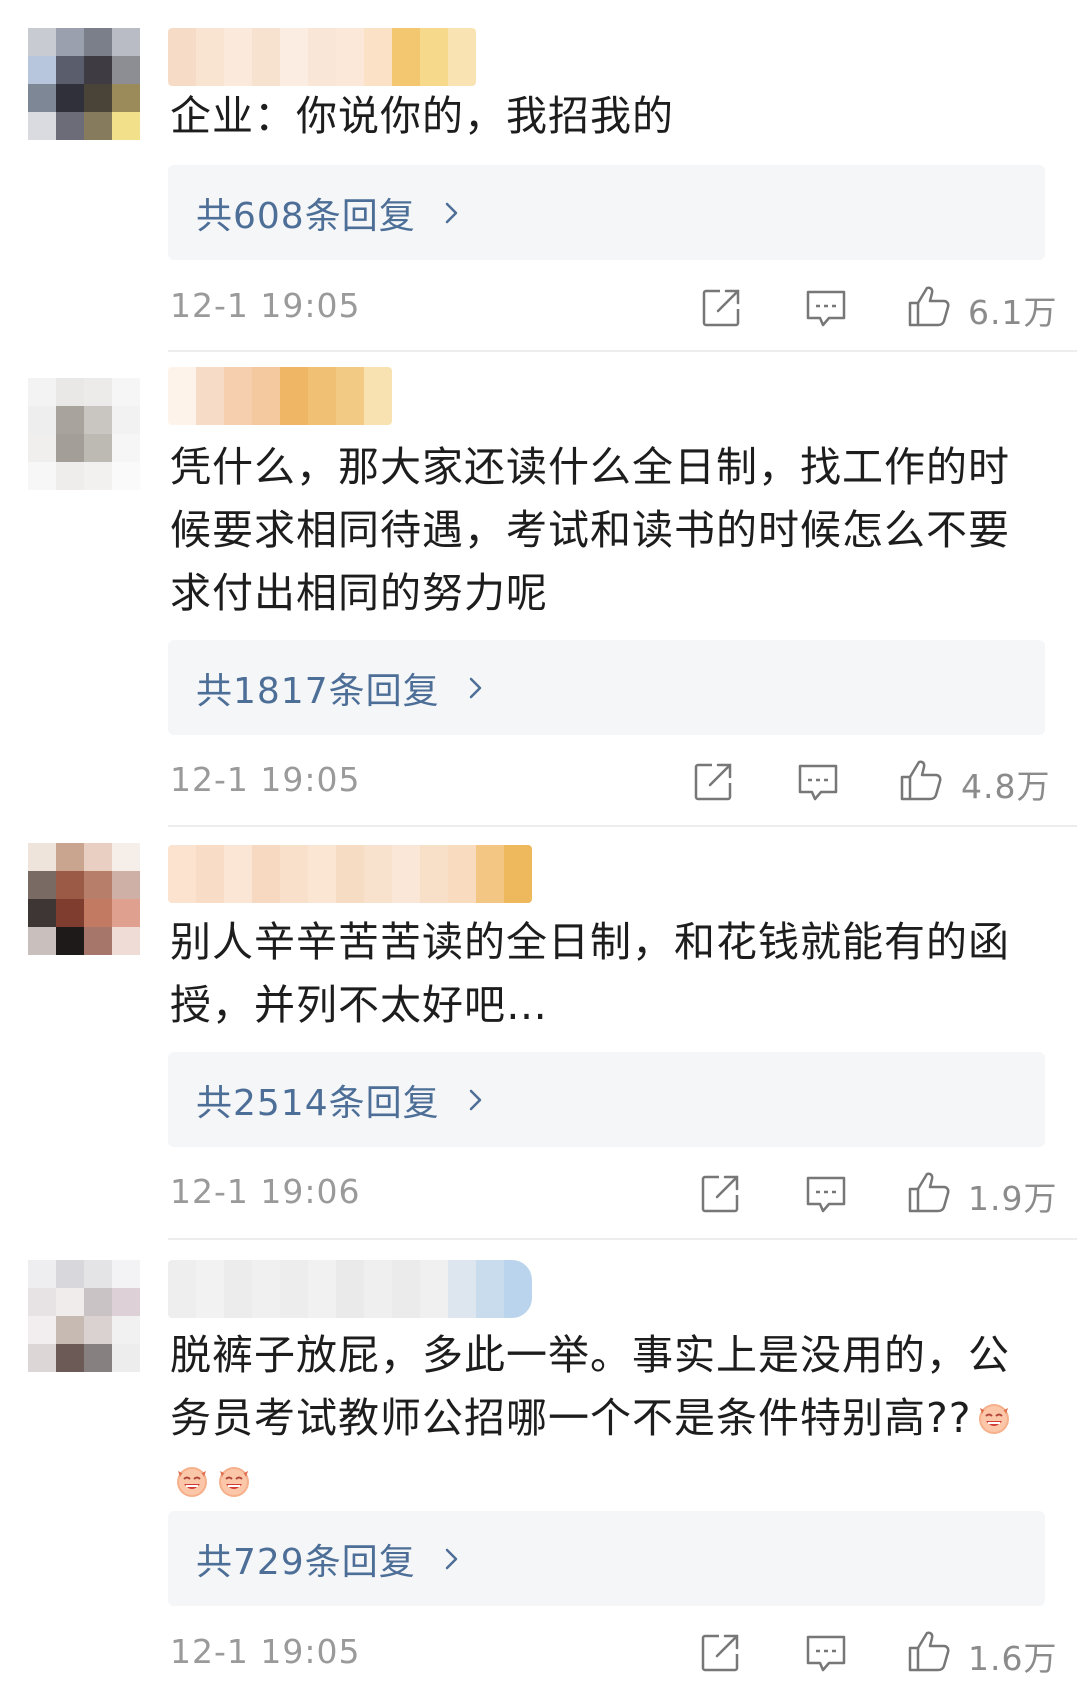  Describe the element at coordinates (606, 687) in the screenshot. I see `reply-count-button: 共1817条回复` at that location.